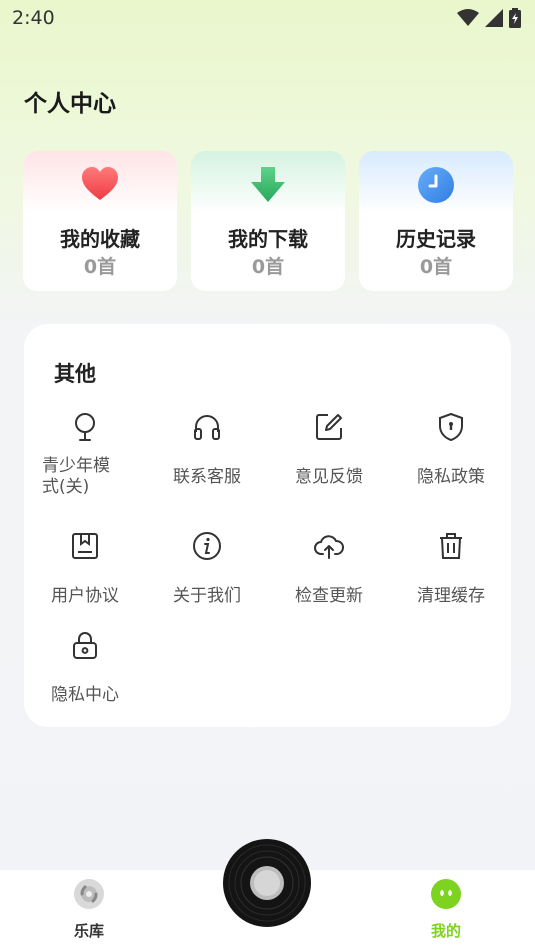 The height and width of the screenshot is (951, 535). Describe the element at coordinates (70, 104) in the screenshot. I see `page-title: 个人中心` at that location.